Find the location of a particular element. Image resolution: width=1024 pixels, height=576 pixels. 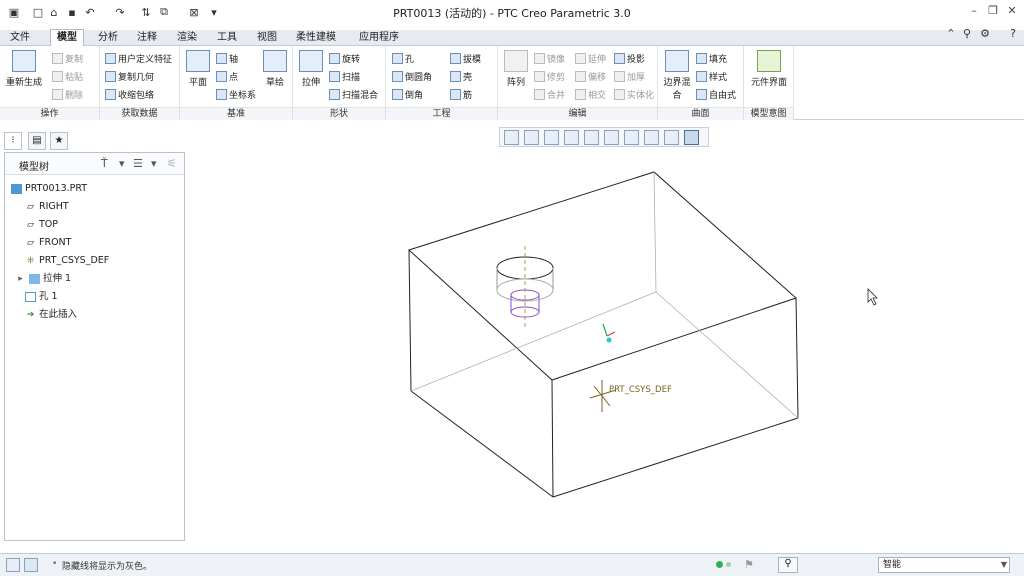

hole-button: 孔 is located at coordinates (403, 58).